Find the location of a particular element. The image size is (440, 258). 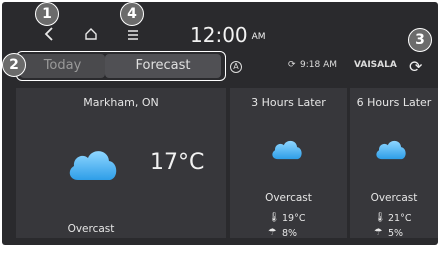

current-location: Markham, ON is located at coordinates (121, 102).